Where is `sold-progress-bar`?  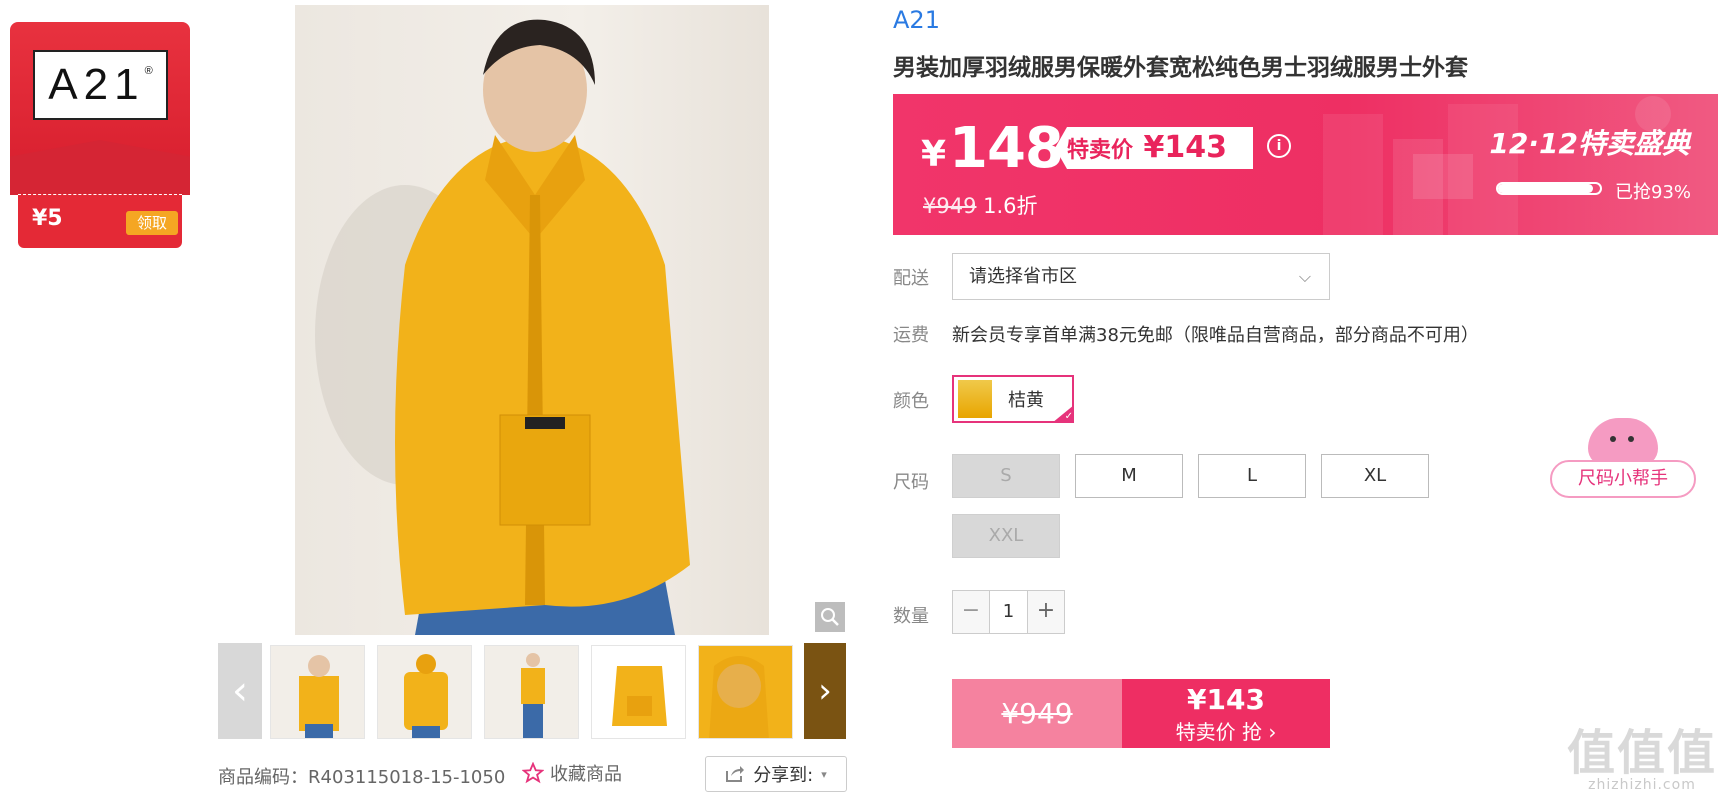
sold-progress-bar is located at coordinates (1549, 188).